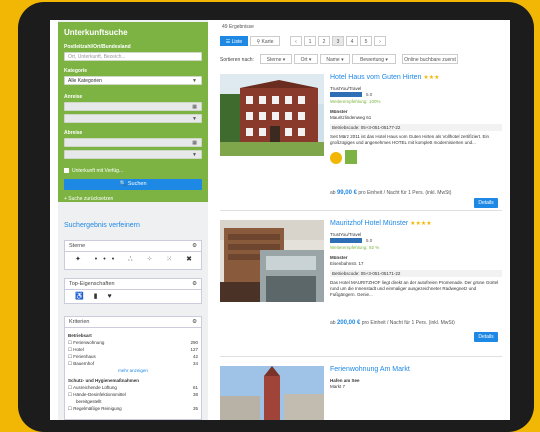 The image size is (540, 432). What do you see at coordinates (97, 47) in the screenshot?
I see `location-label: Postleitzahl/Ort/Bundesland` at bounding box center [97, 47].